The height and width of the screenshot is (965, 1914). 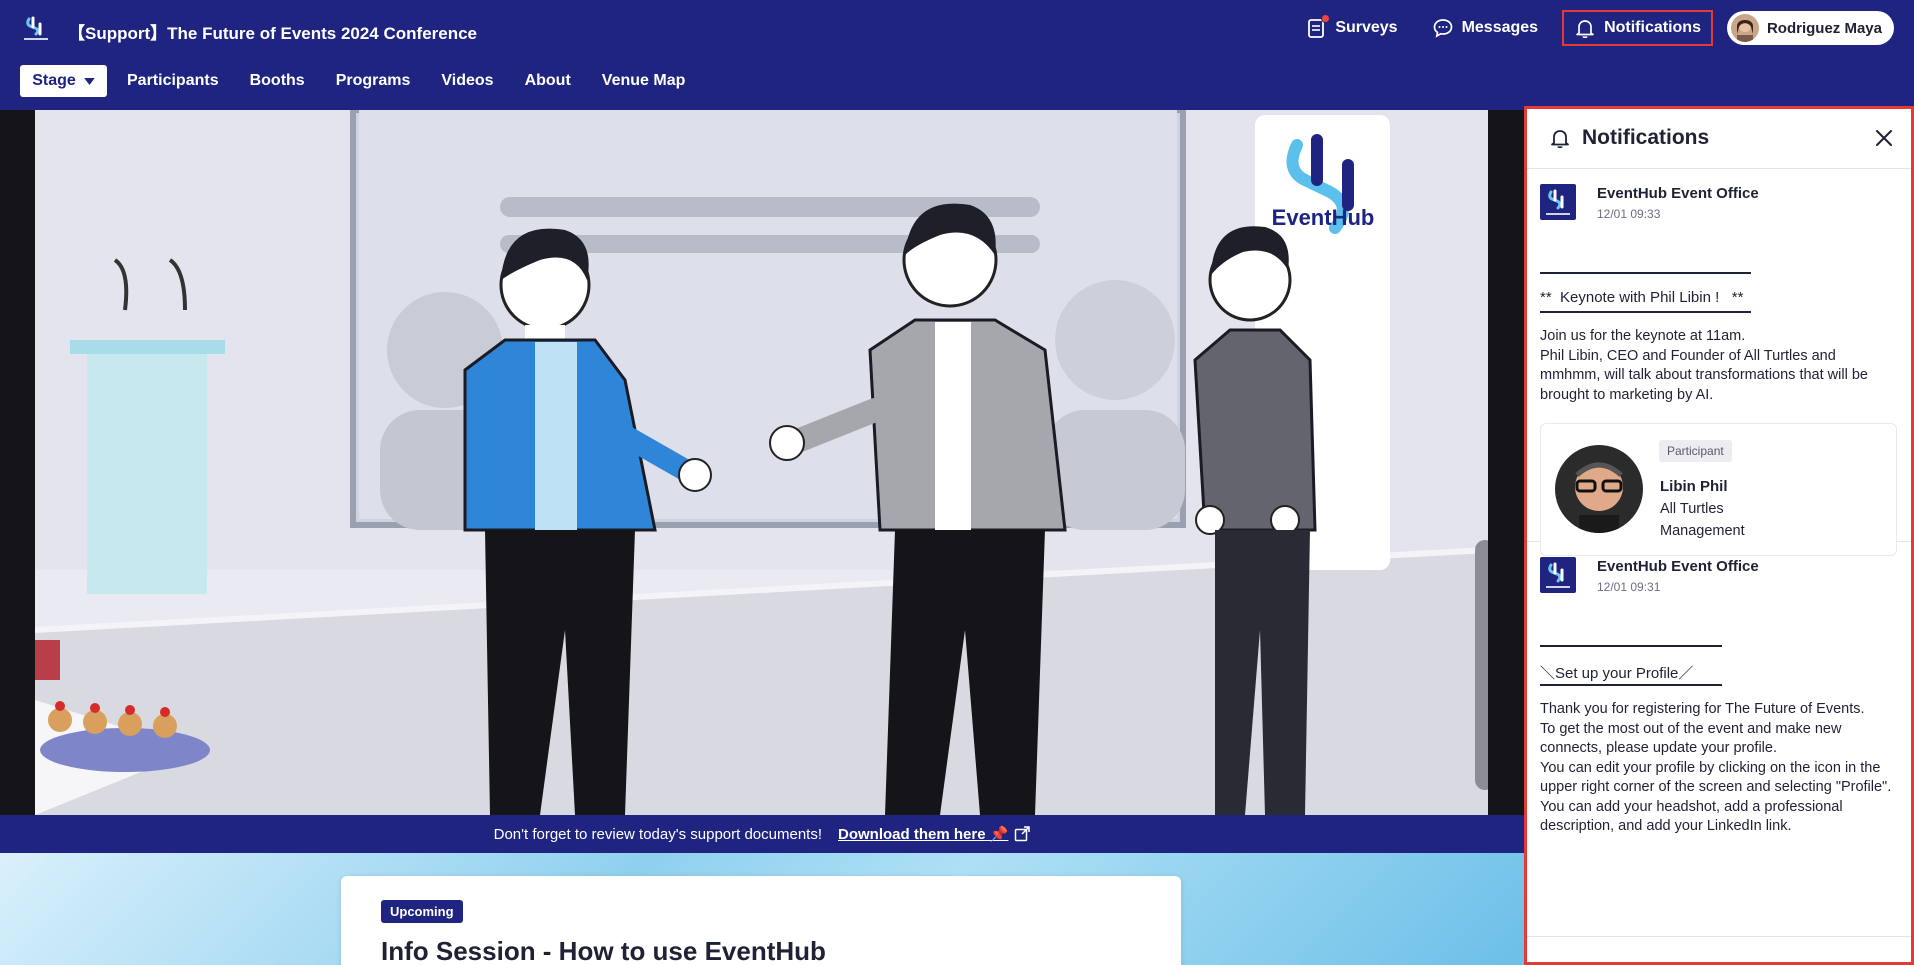 I want to click on notifications-button: Notifications, so click(x=1637, y=28).